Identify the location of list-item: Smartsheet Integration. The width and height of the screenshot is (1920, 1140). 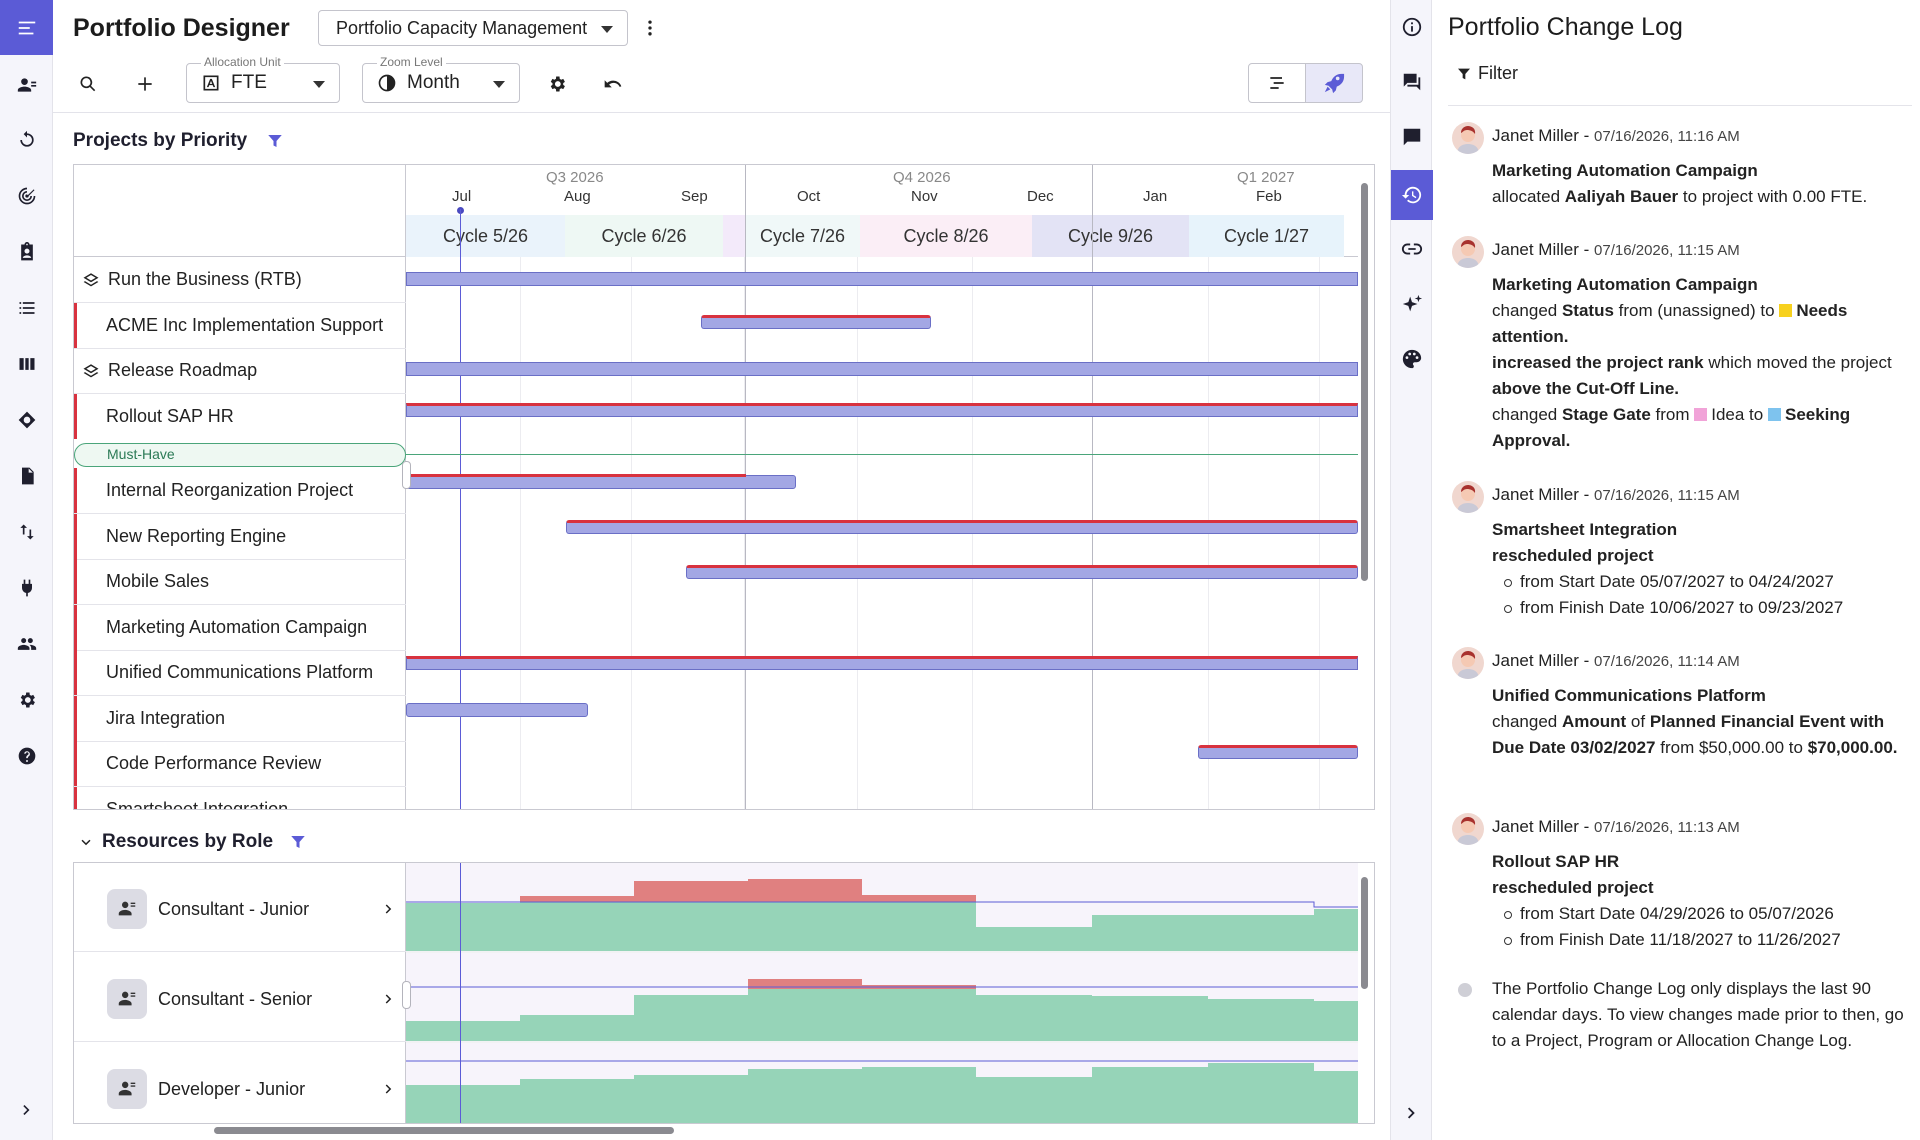
(240, 798).